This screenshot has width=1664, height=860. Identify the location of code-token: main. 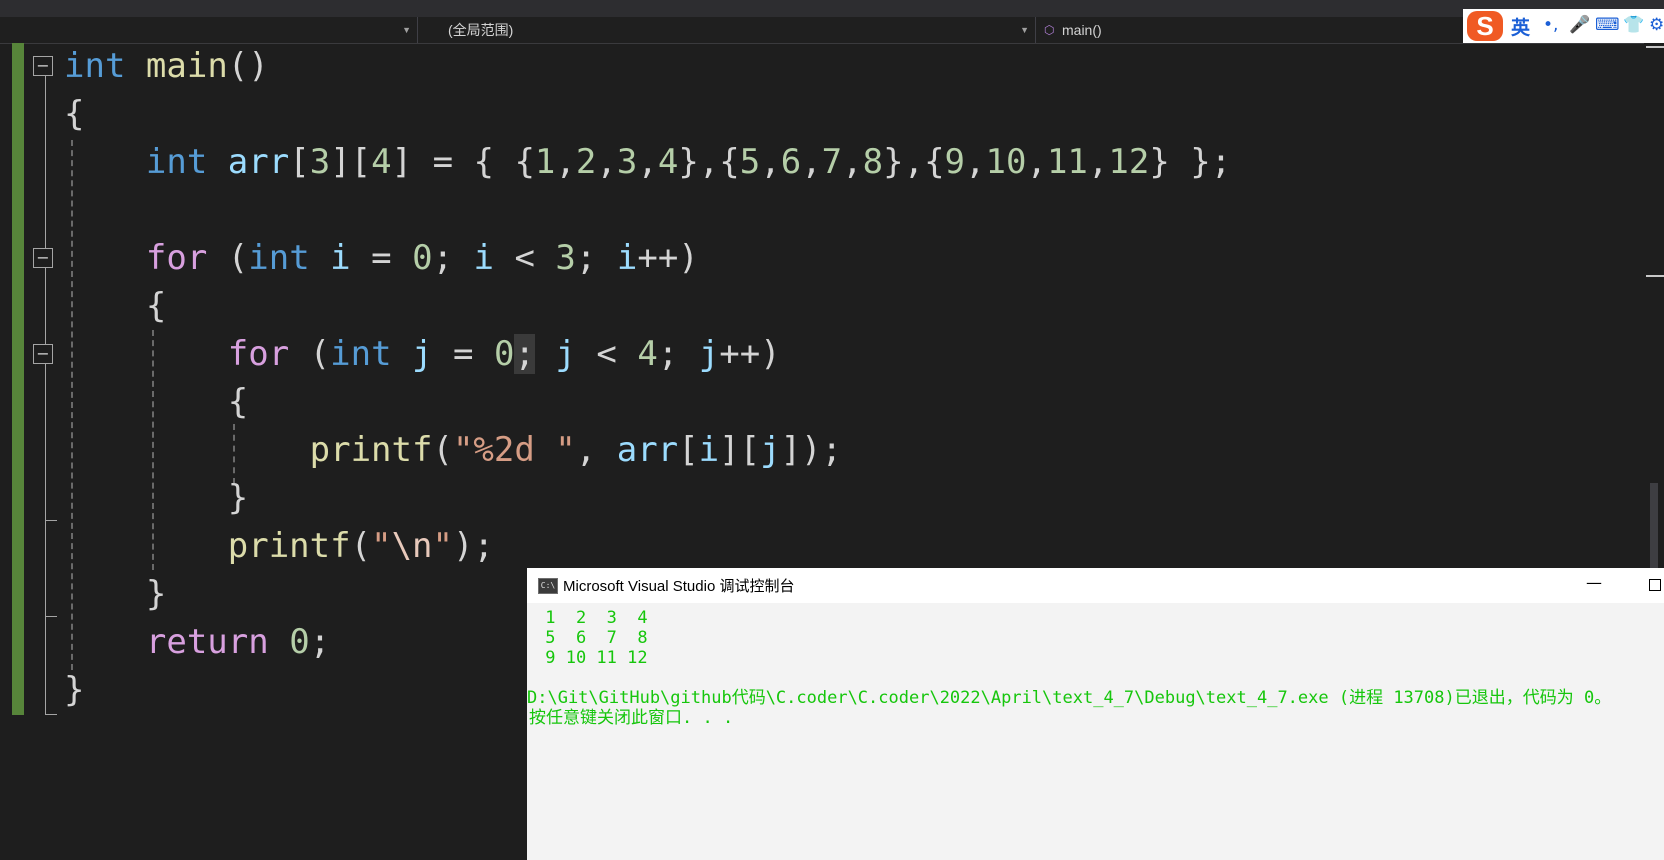
(186, 66).